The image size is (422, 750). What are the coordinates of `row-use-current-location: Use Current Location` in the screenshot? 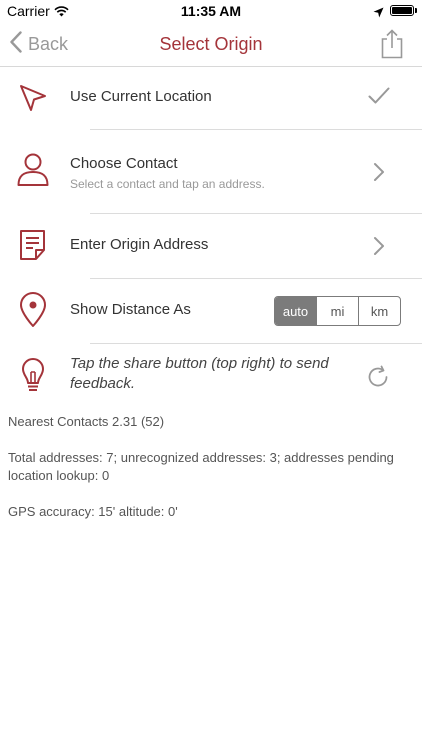 It's located at (211, 98).